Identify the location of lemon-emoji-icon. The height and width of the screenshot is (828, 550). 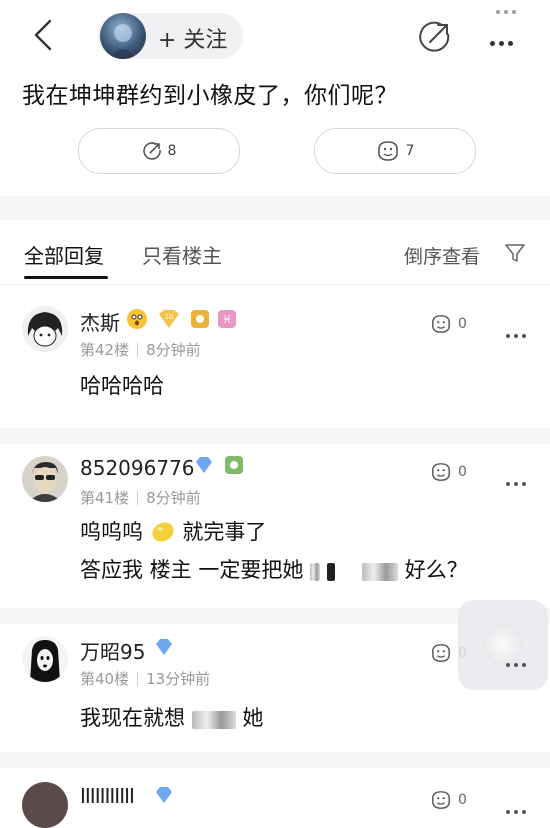
(163, 532).